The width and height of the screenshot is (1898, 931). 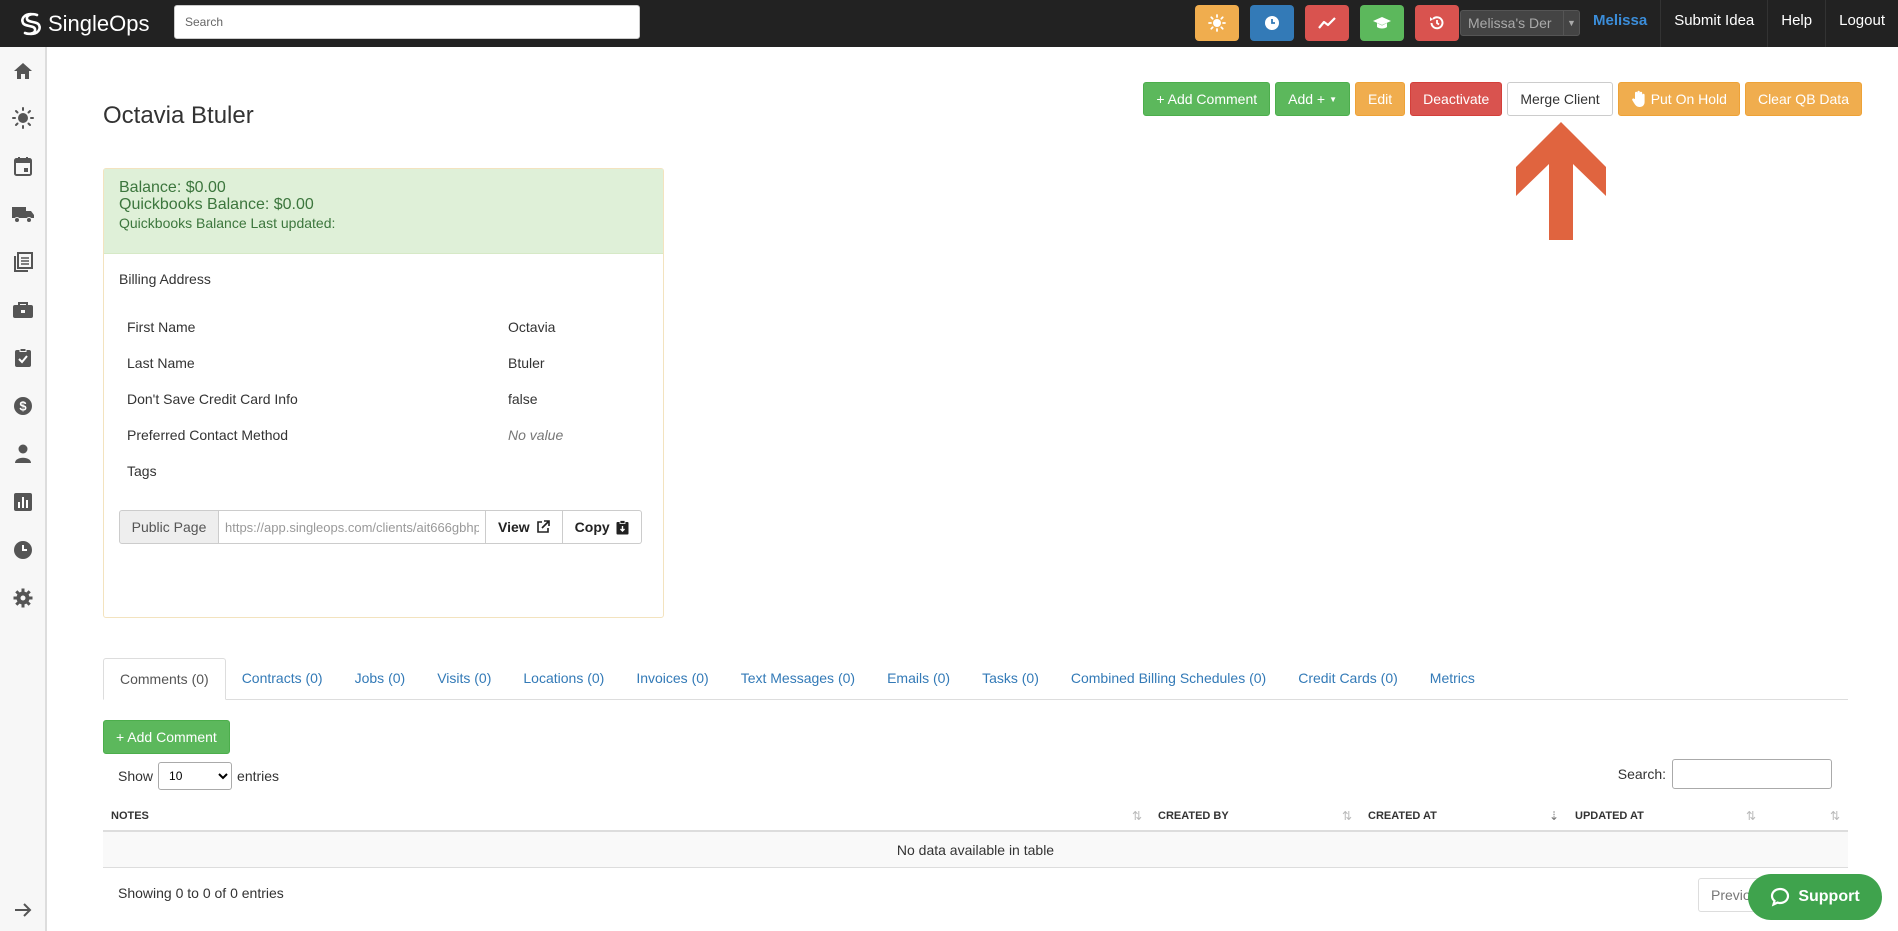 I want to click on briefcase-icon, so click(x=23, y=310).